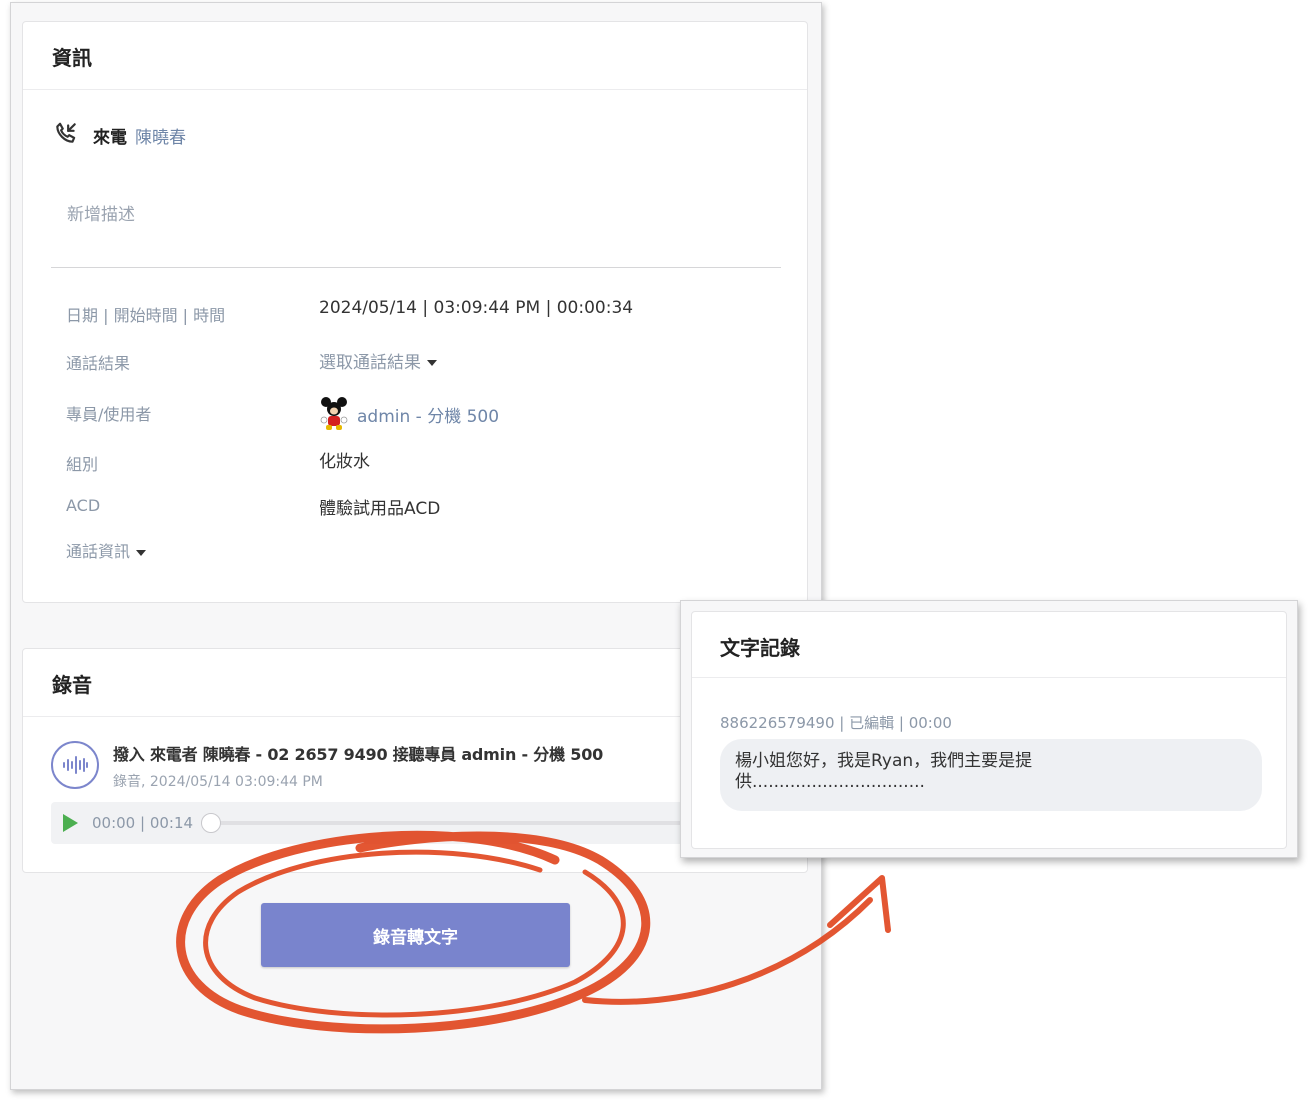  Describe the element at coordinates (143, 823) in the screenshot. I see `playback-time: 00:00 | 00:14` at that location.